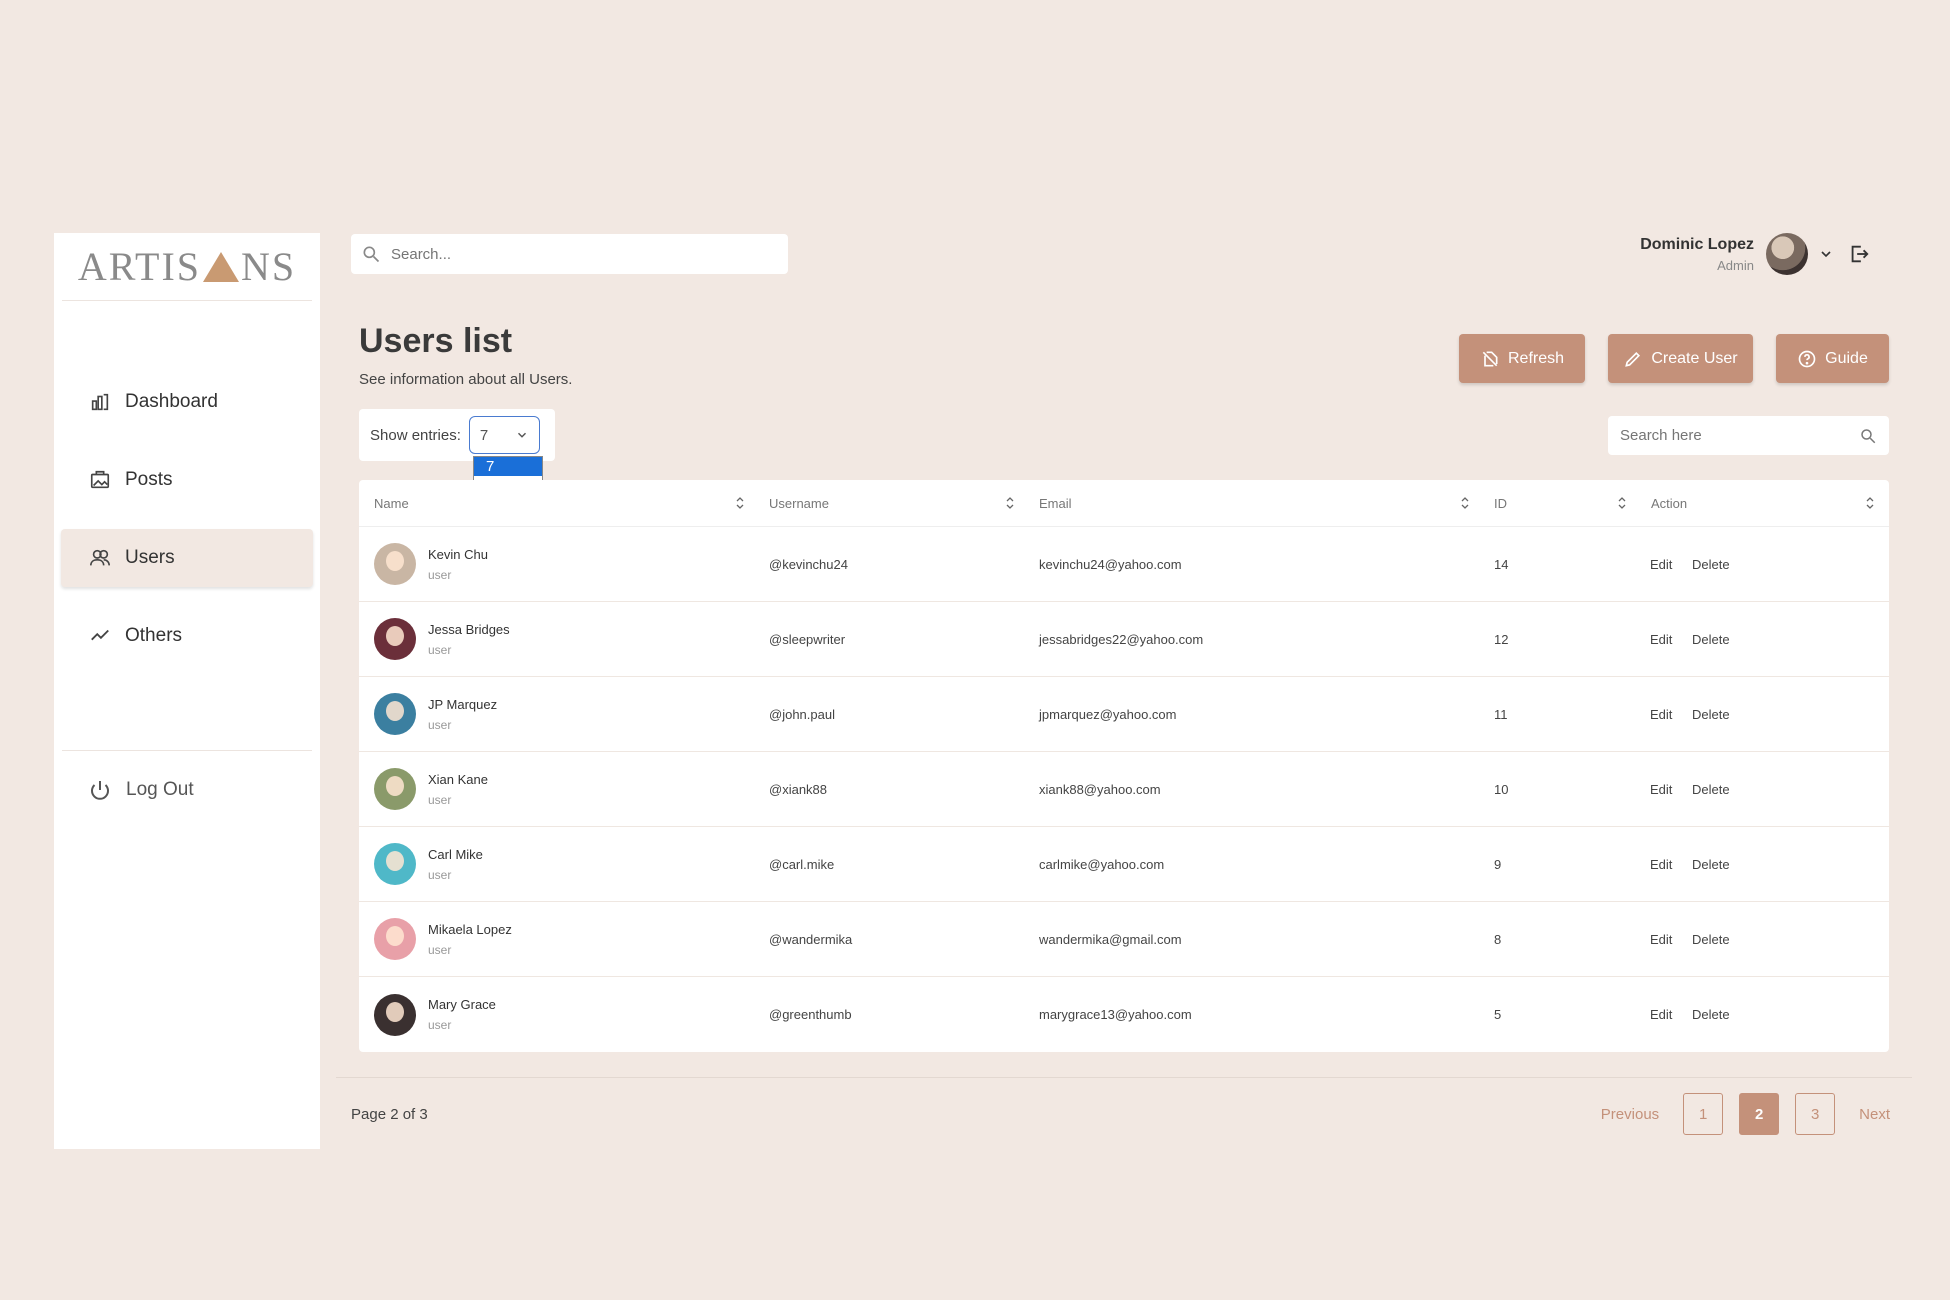 This screenshot has height=1300, width=1950. What do you see at coordinates (559, 564) in the screenshot?
I see `cell-name: Kevin Chu user` at bounding box center [559, 564].